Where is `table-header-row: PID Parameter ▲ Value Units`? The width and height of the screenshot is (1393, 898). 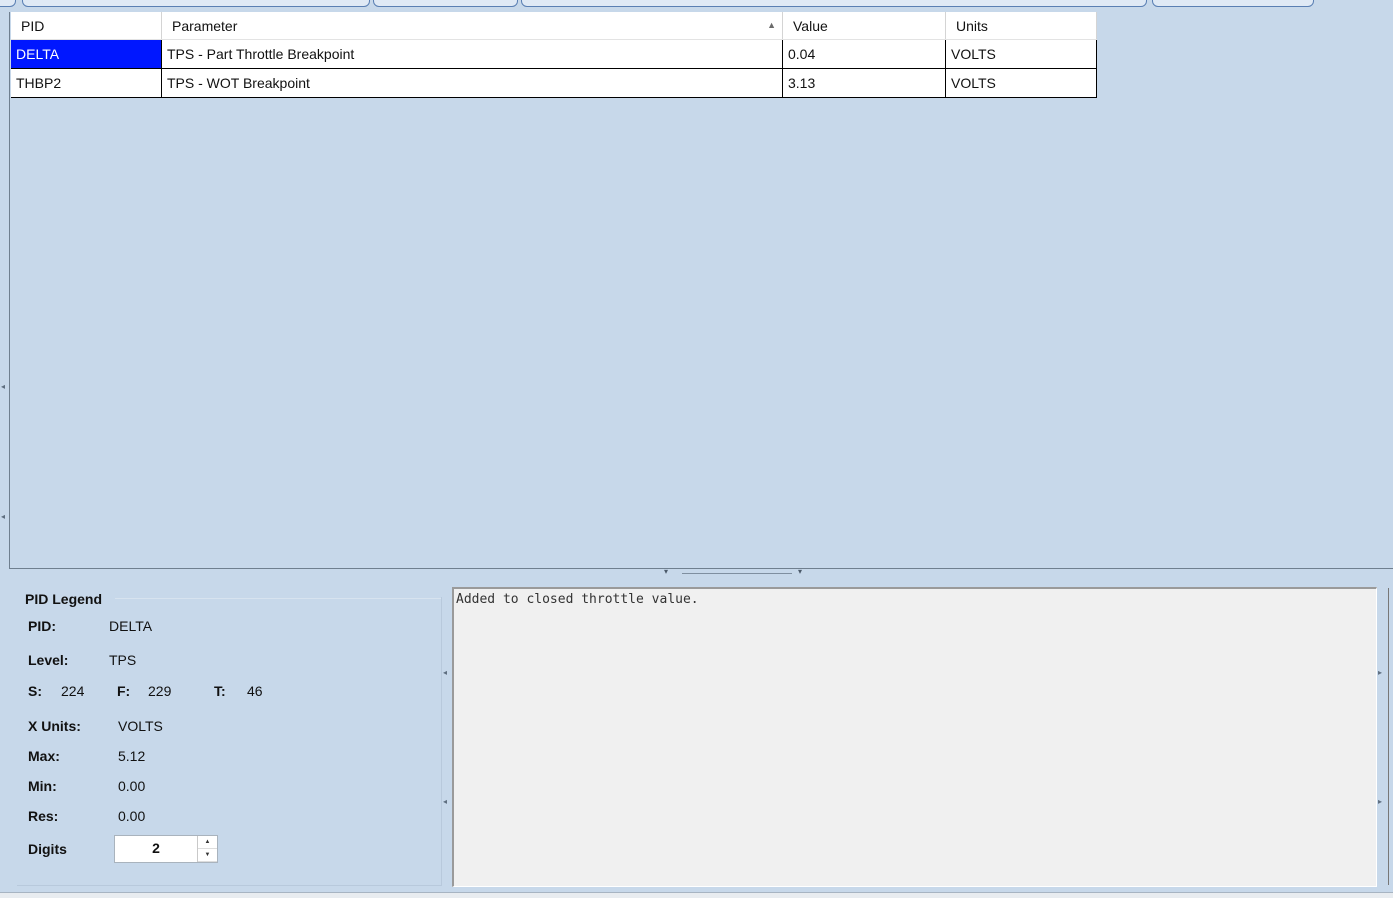 table-header-row: PID Parameter ▲ Value Units is located at coordinates (554, 26).